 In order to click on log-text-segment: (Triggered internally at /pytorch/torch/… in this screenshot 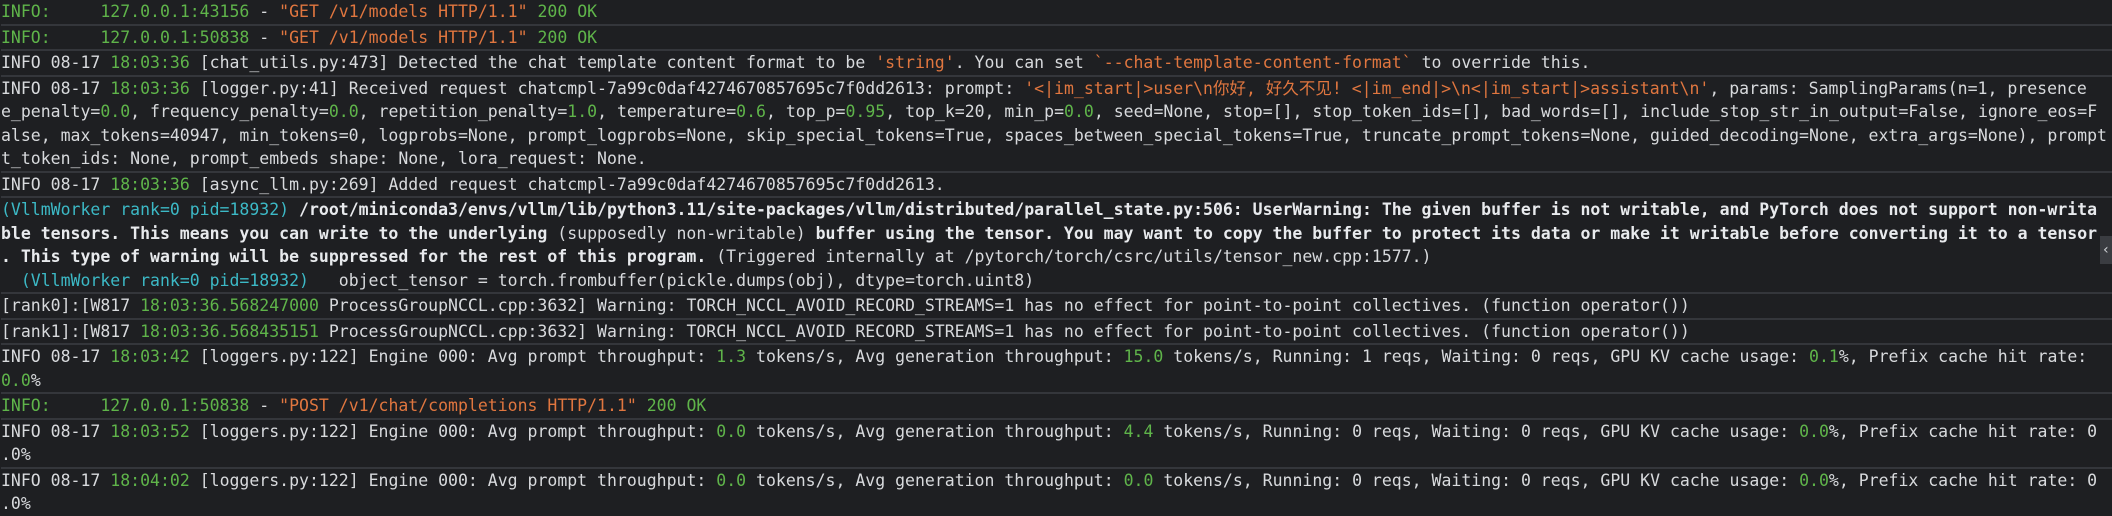, I will do `click(1074, 256)`.